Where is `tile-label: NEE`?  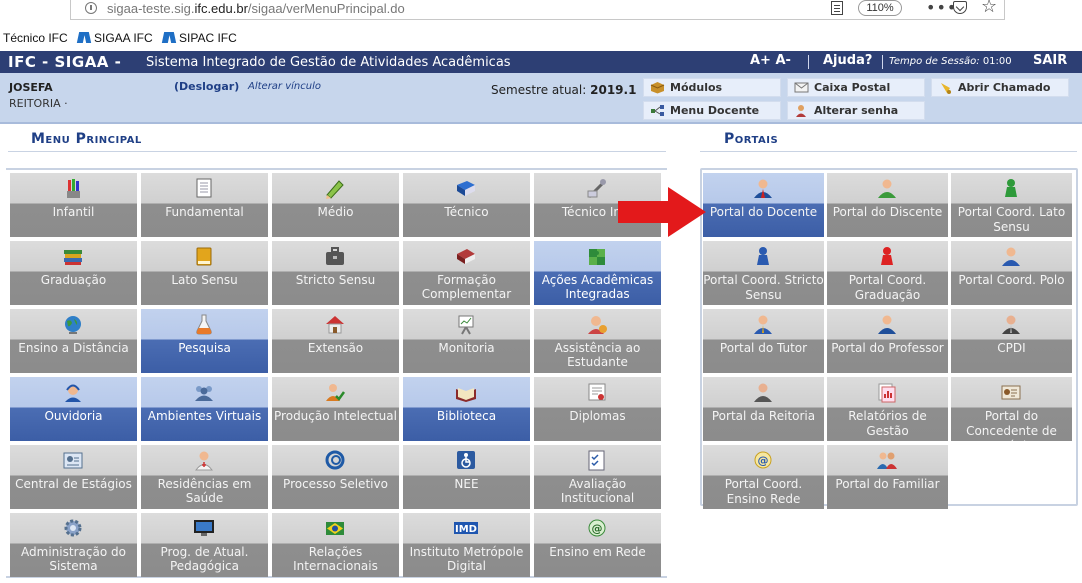
tile-label: NEE is located at coordinates (466, 484).